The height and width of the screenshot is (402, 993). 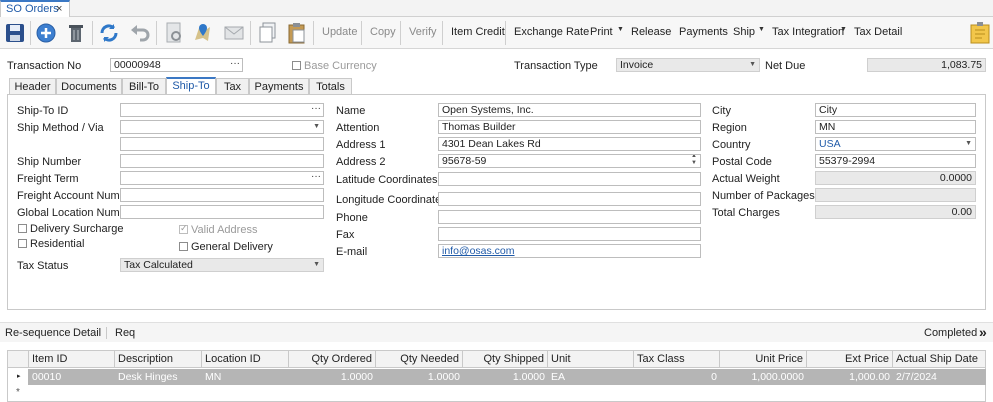 I want to click on packages-label: Number of Packages, so click(x=763, y=196).